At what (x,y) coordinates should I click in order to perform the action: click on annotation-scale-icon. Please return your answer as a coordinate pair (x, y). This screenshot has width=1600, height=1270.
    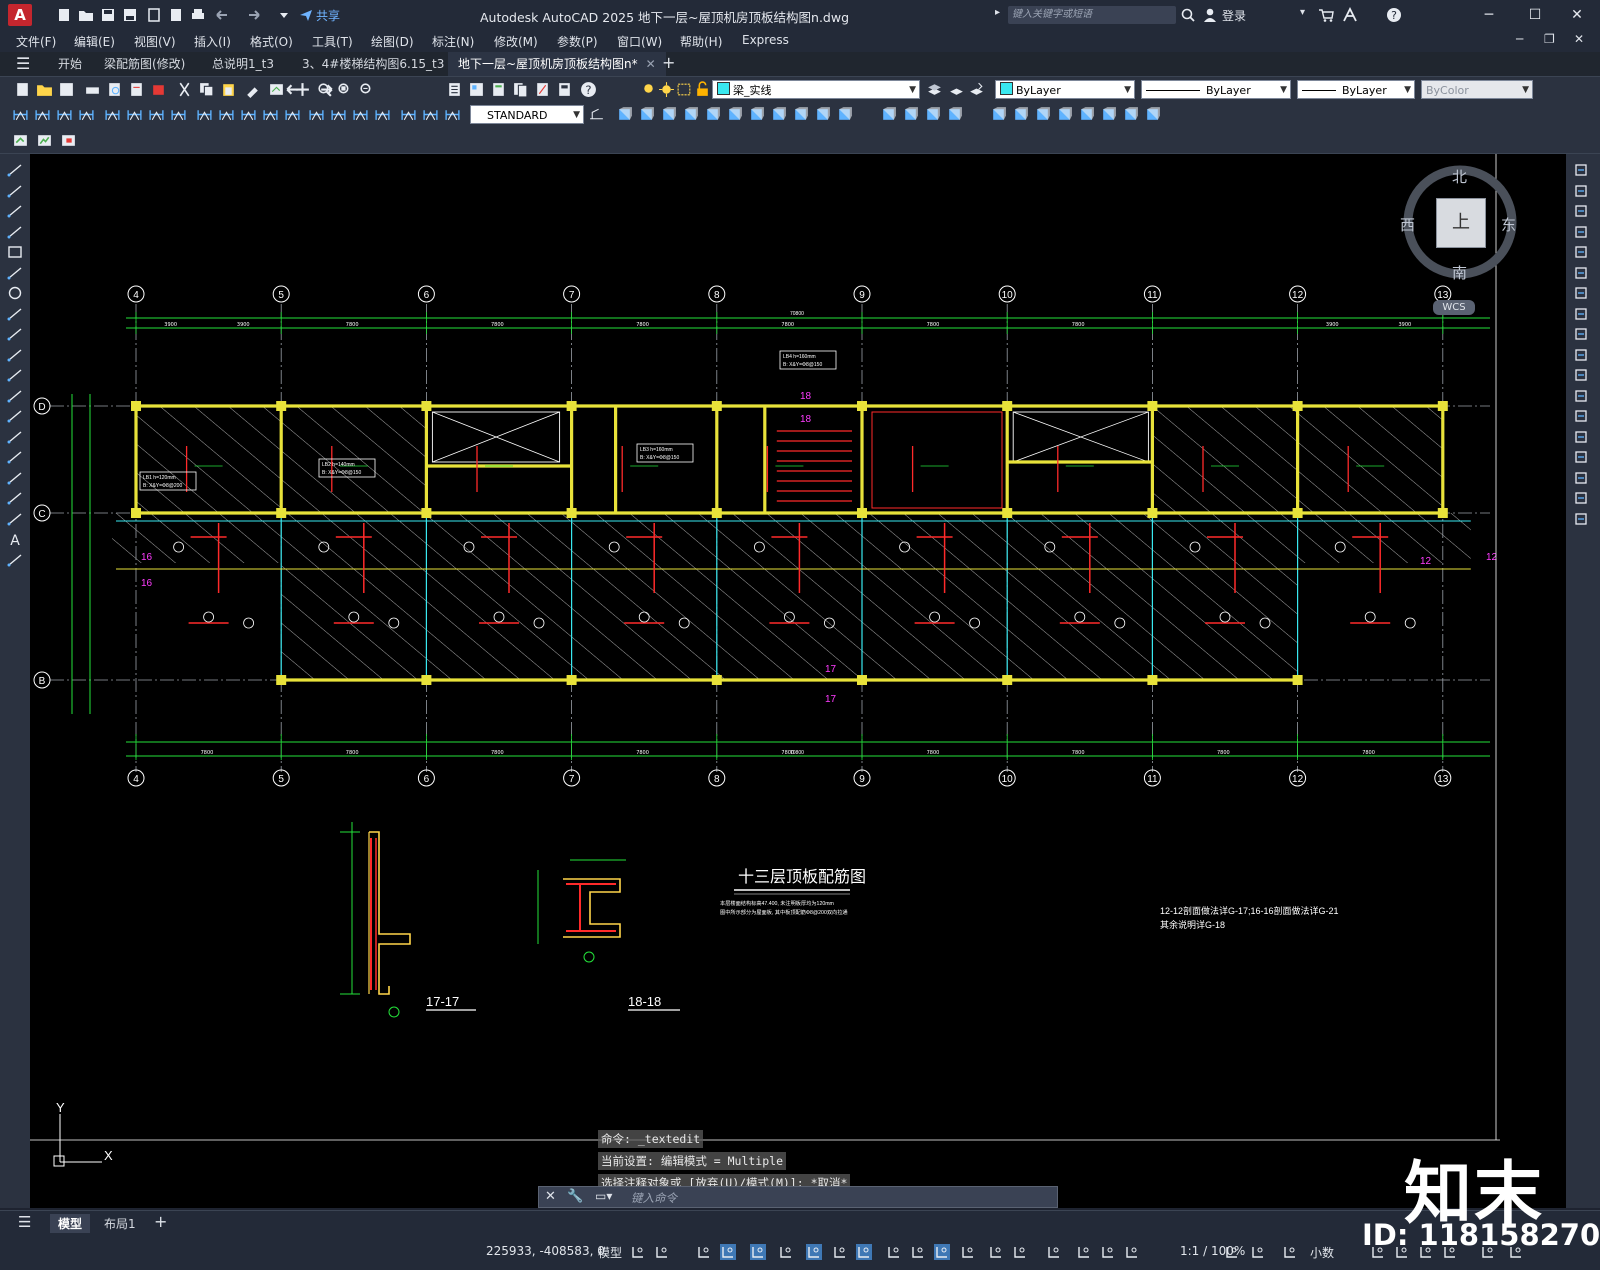
    Looking at the image, I should click on (1132, 1252).